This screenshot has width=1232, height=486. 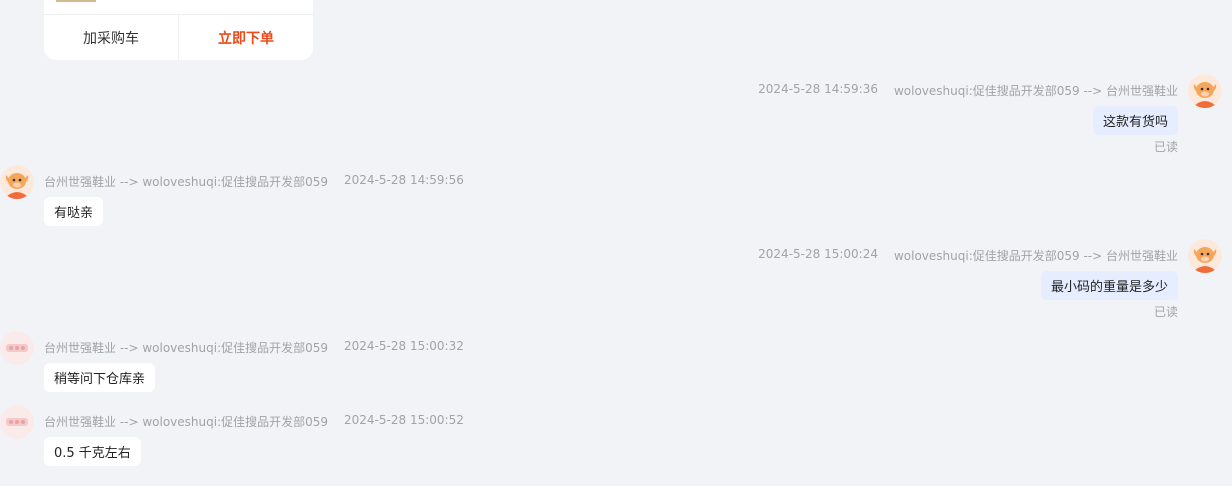 I want to click on message-bubble: 这款有货吗, so click(x=1135, y=120).